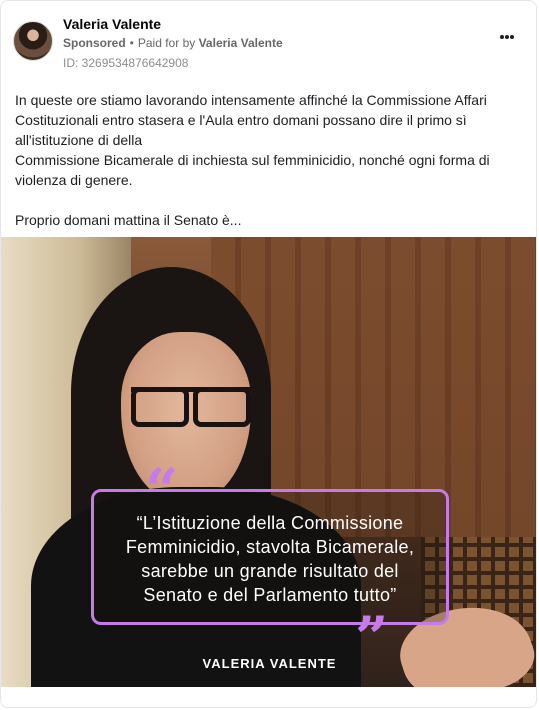 The image size is (539, 710). I want to click on body-line: all'istituzione di della, so click(79, 140).